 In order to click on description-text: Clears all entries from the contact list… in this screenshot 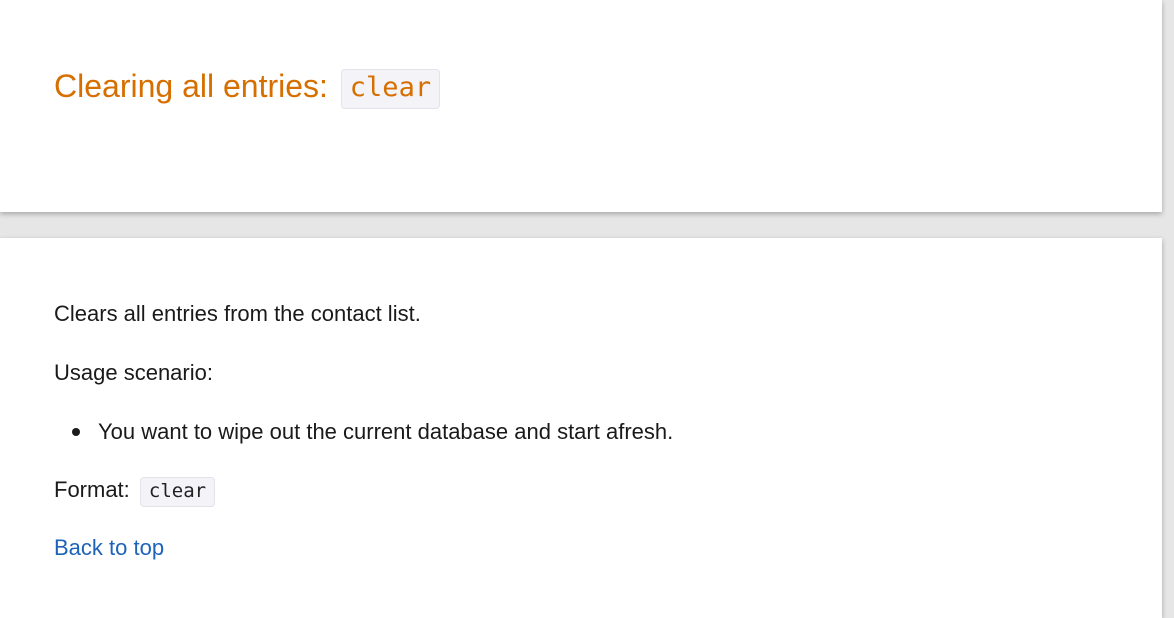, I will do `click(237, 313)`.